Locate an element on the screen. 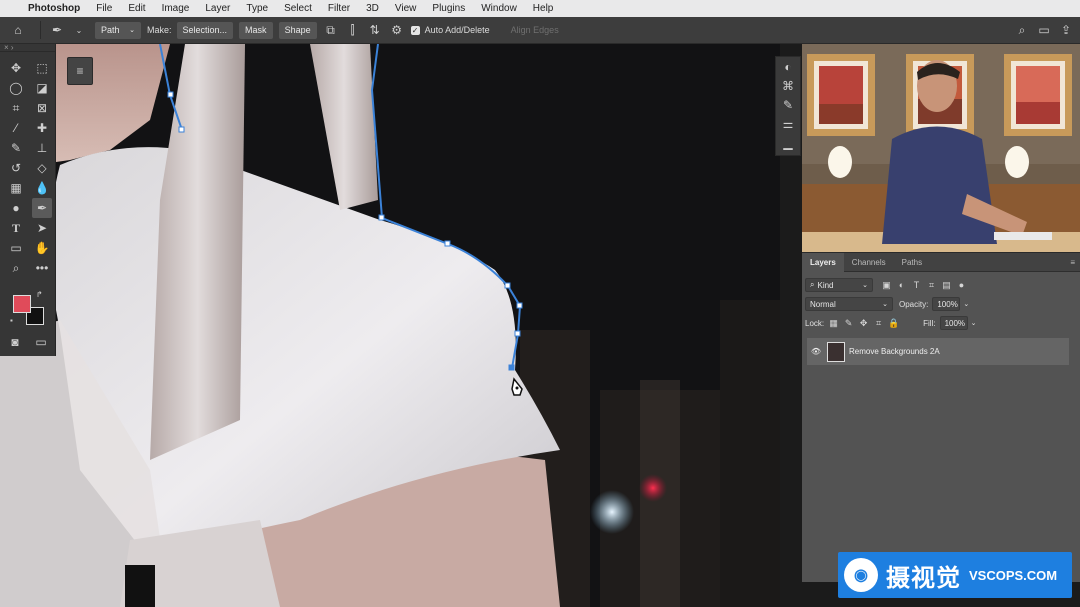  foreground-color-swatch is located at coordinates (22, 304).